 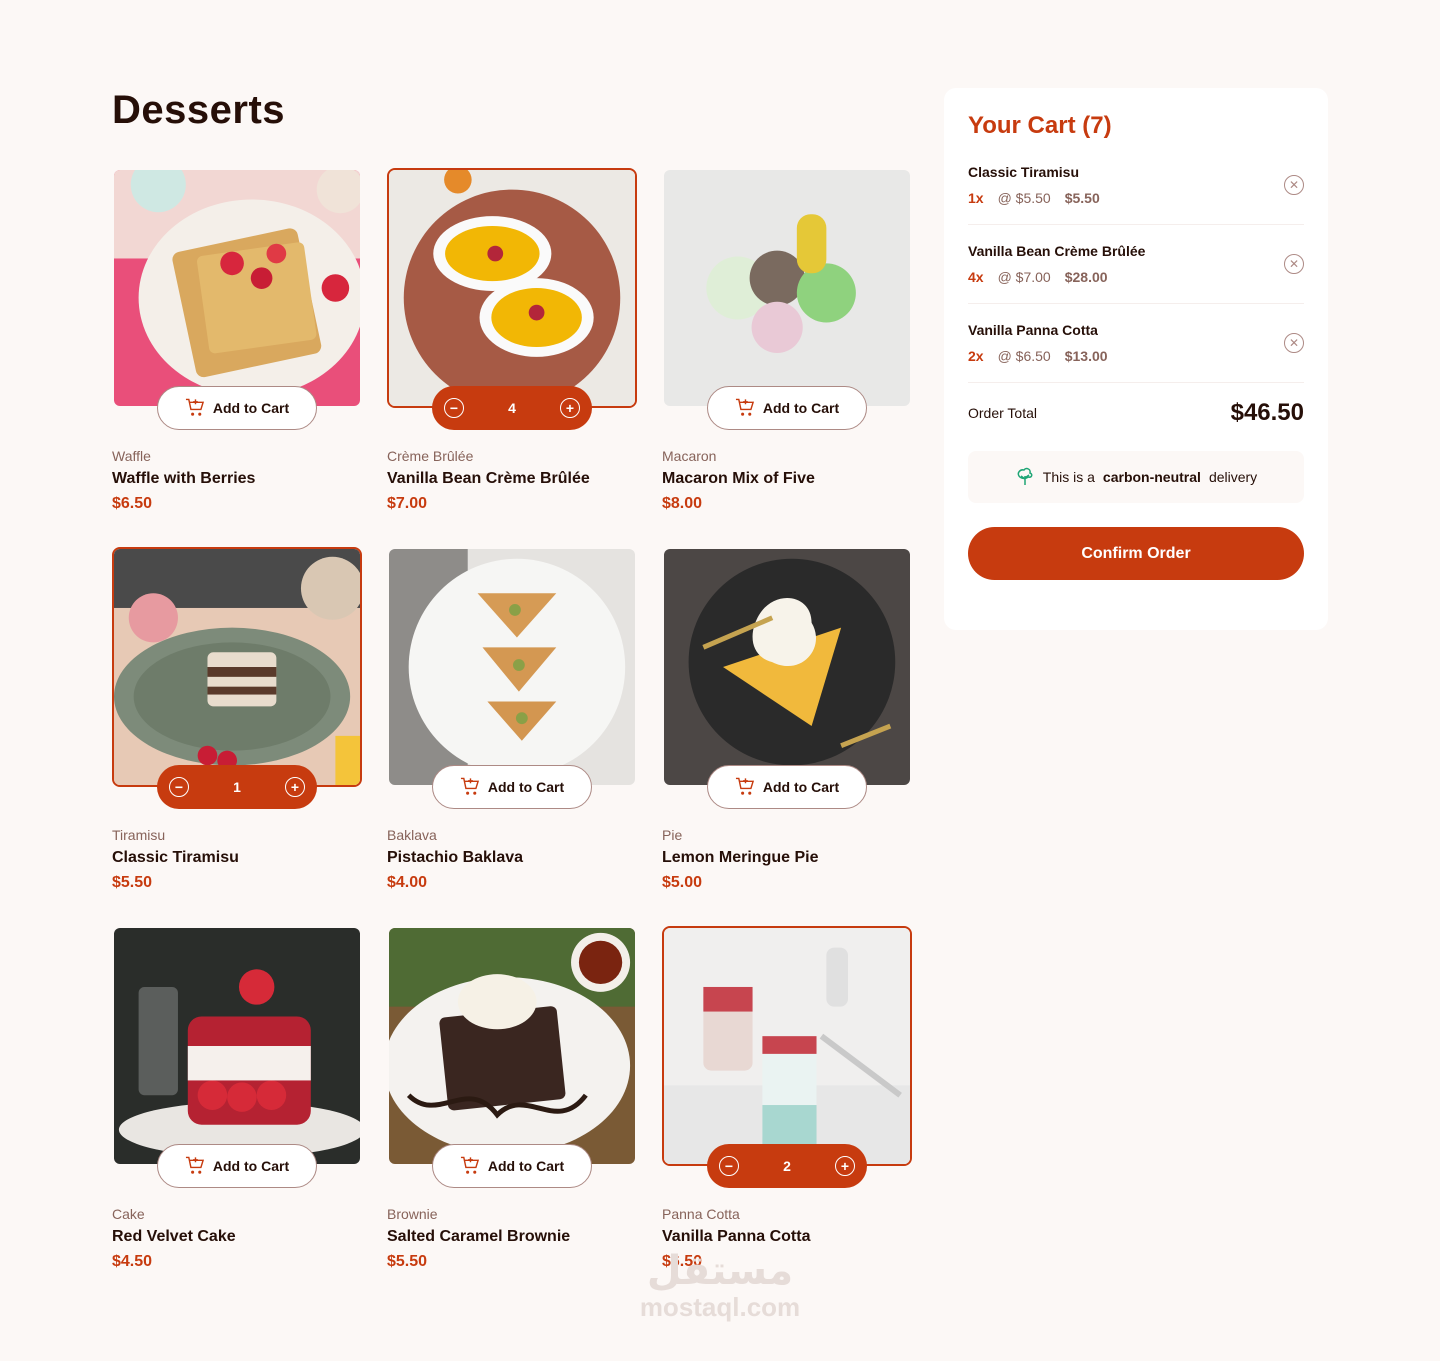 What do you see at coordinates (1086, 277) in the screenshot?
I see `cart-item-total: $28.00` at bounding box center [1086, 277].